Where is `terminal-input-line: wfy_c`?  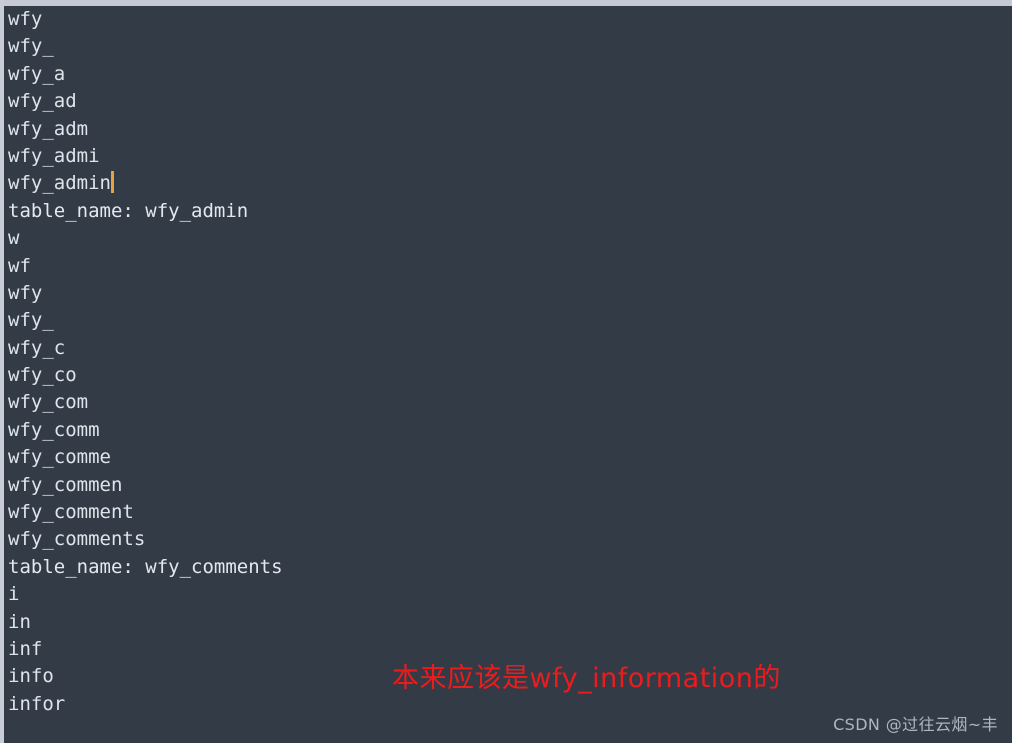 terminal-input-line: wfy_c is located at coordinates (510, 348).